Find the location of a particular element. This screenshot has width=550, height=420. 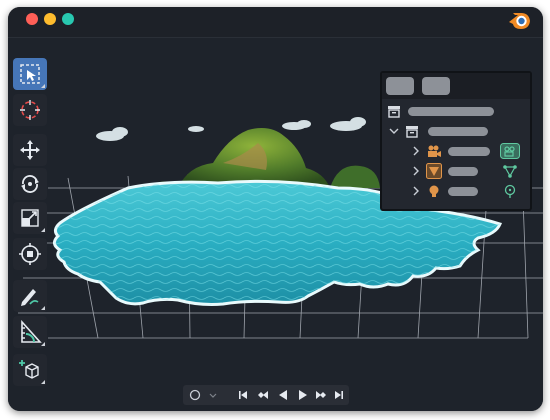

title-bar is located at coordinates (275, 22).